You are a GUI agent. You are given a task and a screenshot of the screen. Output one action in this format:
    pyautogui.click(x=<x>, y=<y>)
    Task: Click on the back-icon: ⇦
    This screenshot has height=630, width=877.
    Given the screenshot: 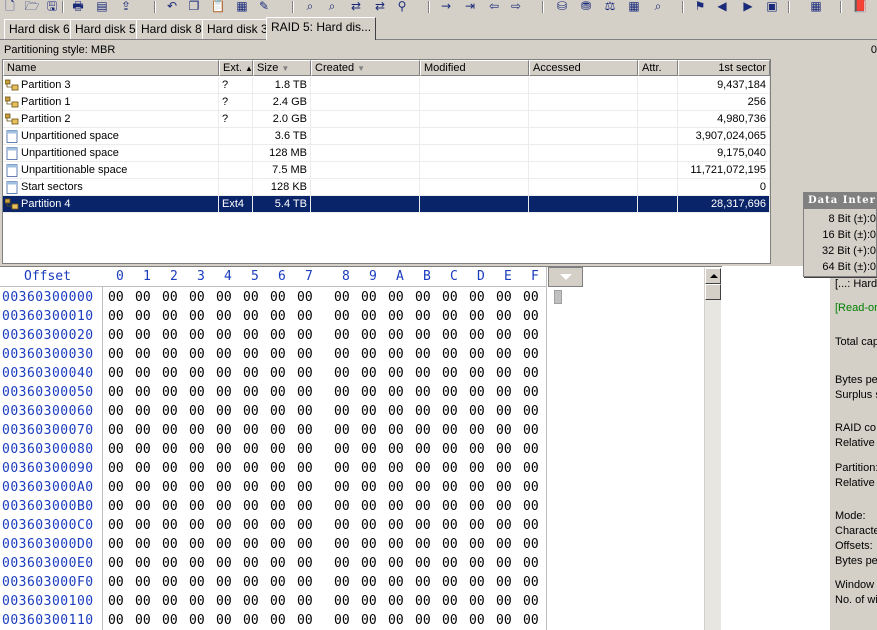 What is the action you would take?
    pyautogui.click(x=494, y=6)
    